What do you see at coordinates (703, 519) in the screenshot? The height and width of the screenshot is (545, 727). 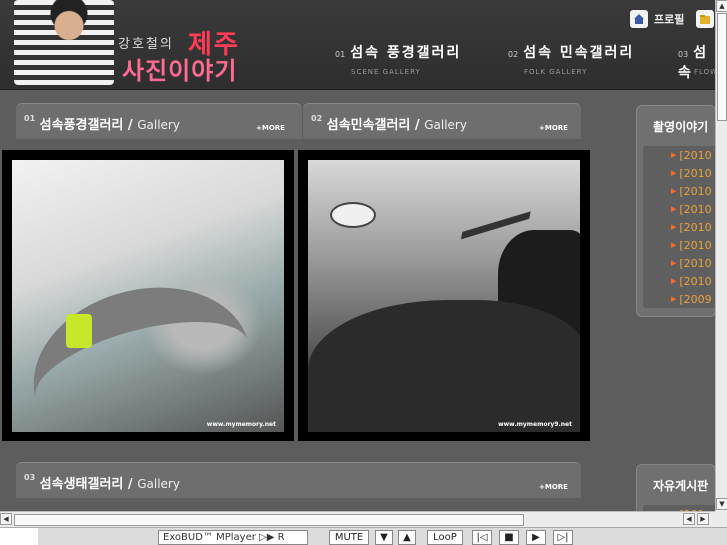 I see `scroll-right-icon: ▶` at bounding box center [703, 519].